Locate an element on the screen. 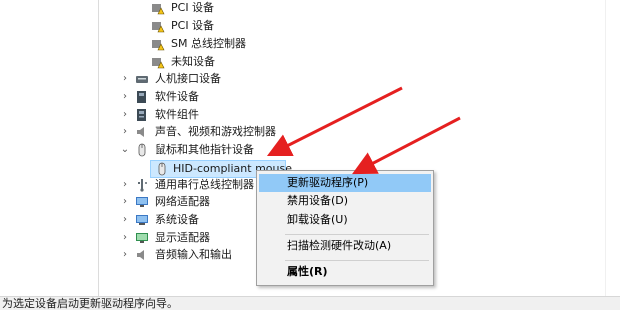 This screenshot has width=620, height=310. tree-category-label: 鼠标和其他指针设备 is located at coordinates (204, 149).